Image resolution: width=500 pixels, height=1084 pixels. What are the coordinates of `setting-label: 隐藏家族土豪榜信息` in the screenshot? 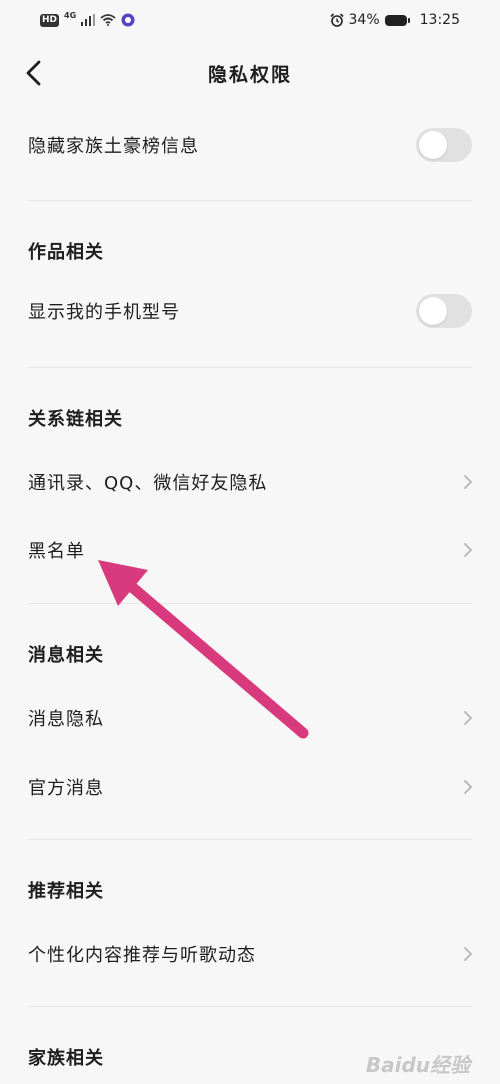 It's located at (113, 146).